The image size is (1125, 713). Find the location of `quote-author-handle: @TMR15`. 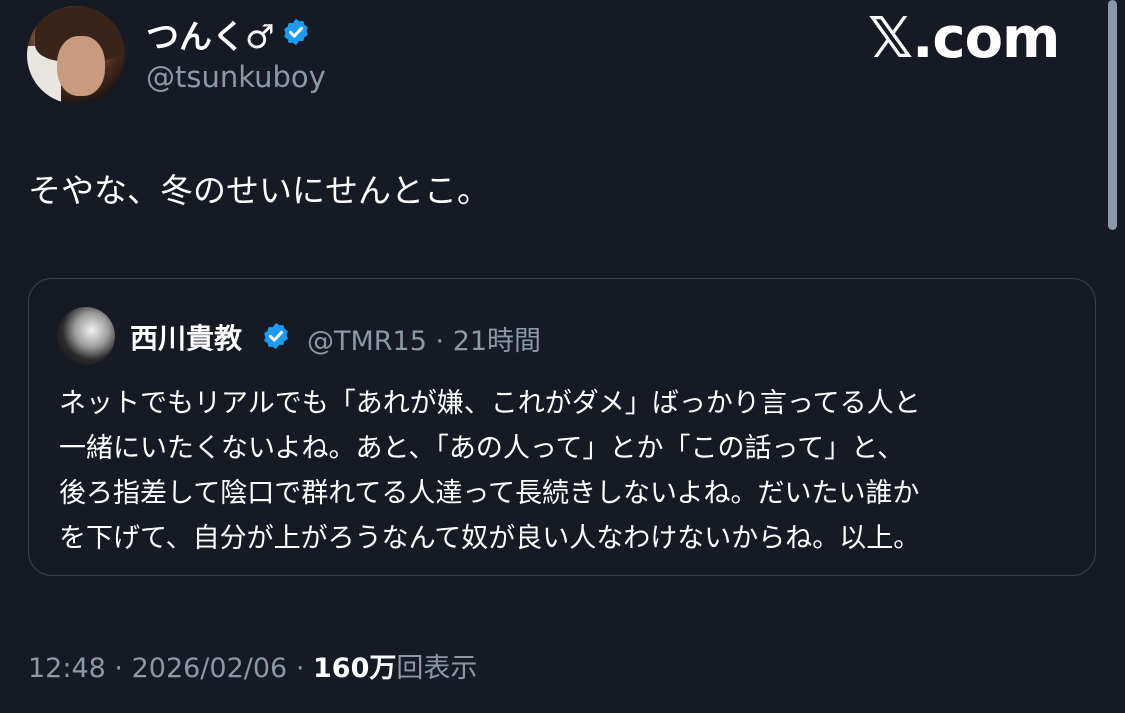

quote-author-handle: @TMR15 is located at coordinates (367, 341).